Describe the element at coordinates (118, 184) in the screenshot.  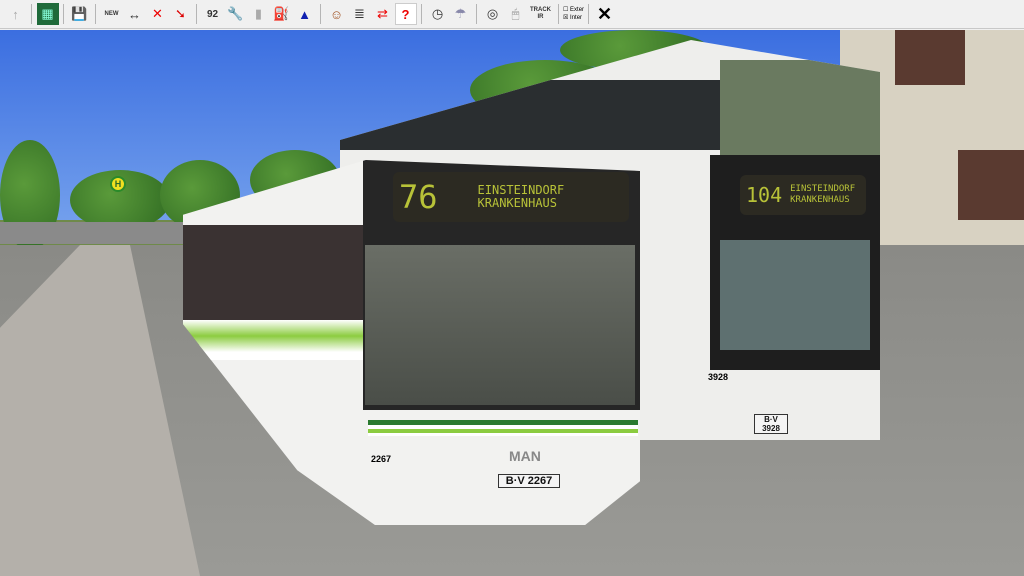
I see `bus-stop-sign: H` at that location.